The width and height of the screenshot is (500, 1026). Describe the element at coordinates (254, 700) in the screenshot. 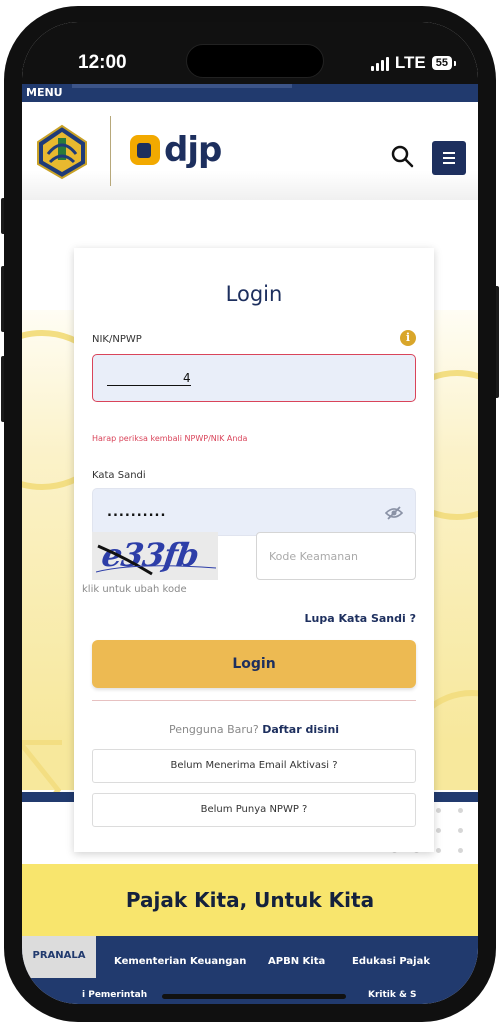

I see `card-divider` at that location.